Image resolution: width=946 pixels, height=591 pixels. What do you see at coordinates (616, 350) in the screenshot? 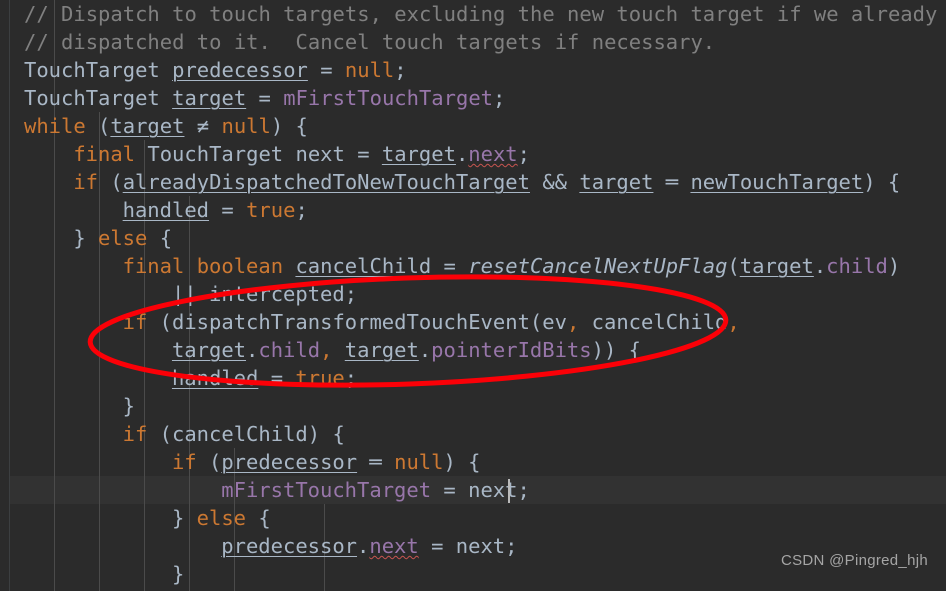
I see `code-token: )) {` at bounding box center [616, 350].